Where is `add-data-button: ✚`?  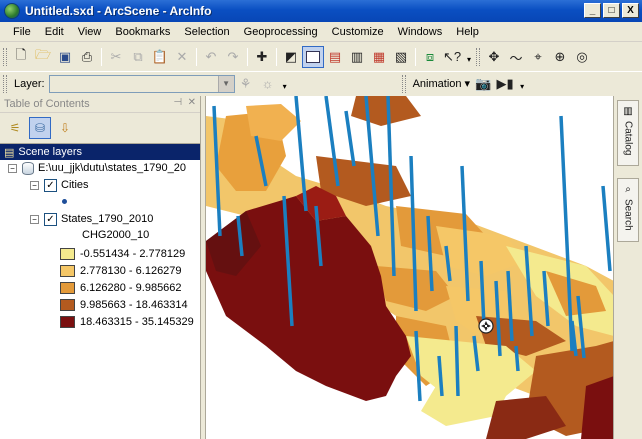
add-data-button: ✚ is located at coordinates (262, 57).